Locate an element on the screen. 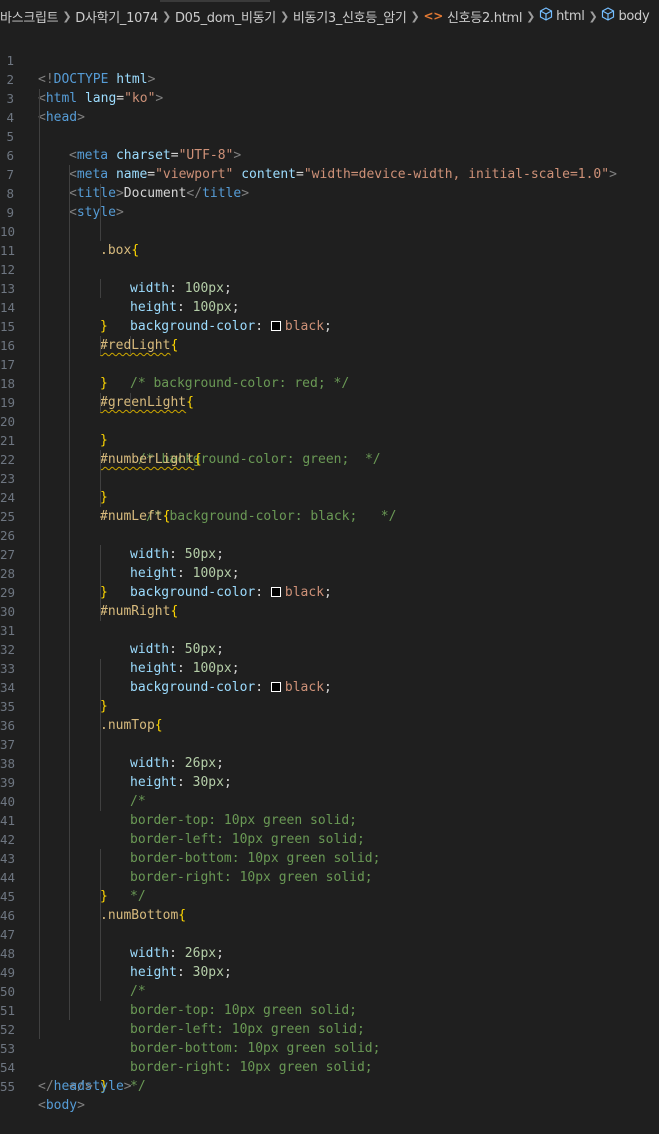  code-line: 20 /* background-color: black; */ is located at coordinates (329, 458).